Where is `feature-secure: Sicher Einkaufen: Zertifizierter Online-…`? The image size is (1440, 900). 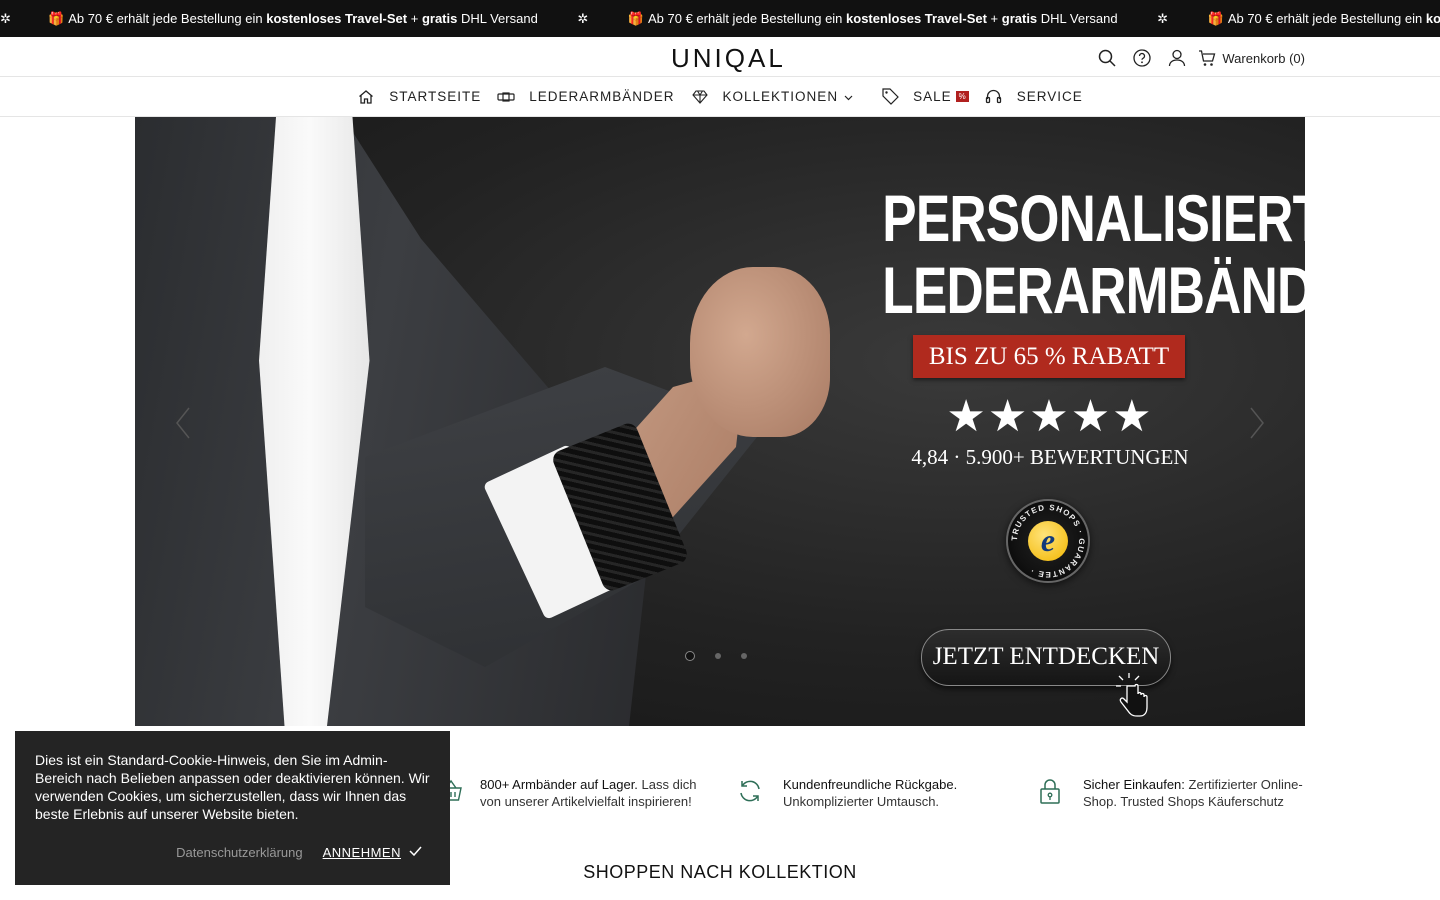
feature-secure: Sicher Einkaufen: Zertifizierter Online-… is located at coordinates (1172, 793).